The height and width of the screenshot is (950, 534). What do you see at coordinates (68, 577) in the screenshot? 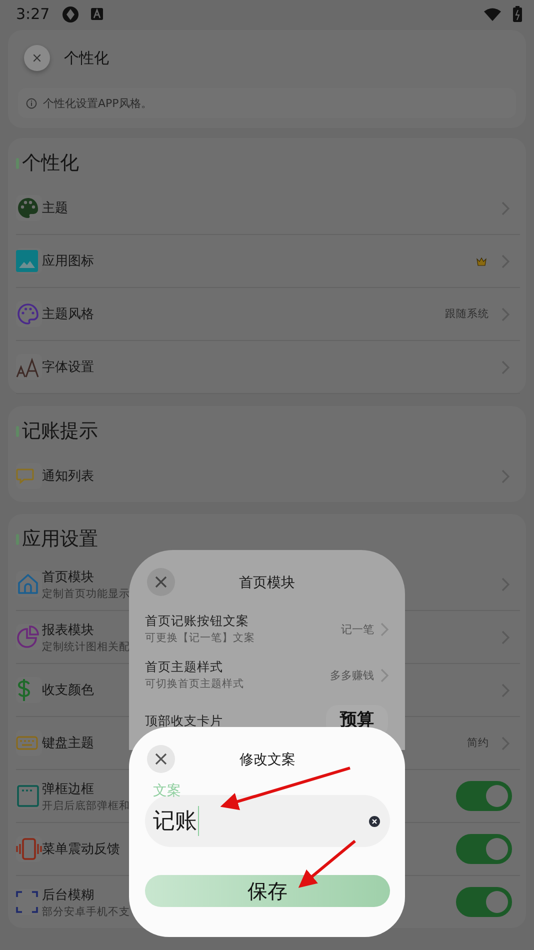
I see `setting-label: 首页模块` at bounding box center [68, 577].